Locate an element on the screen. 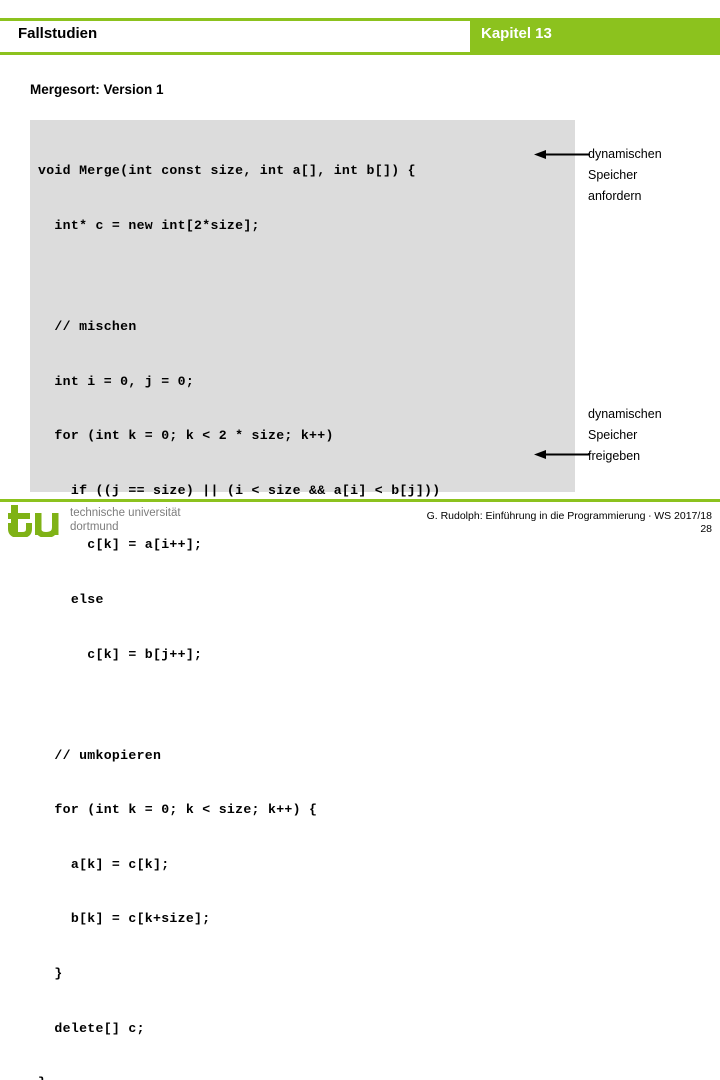 The height and width of the screenshot is (1080, 720). annotation-line: anfordern is located at coordinates (615, 196).